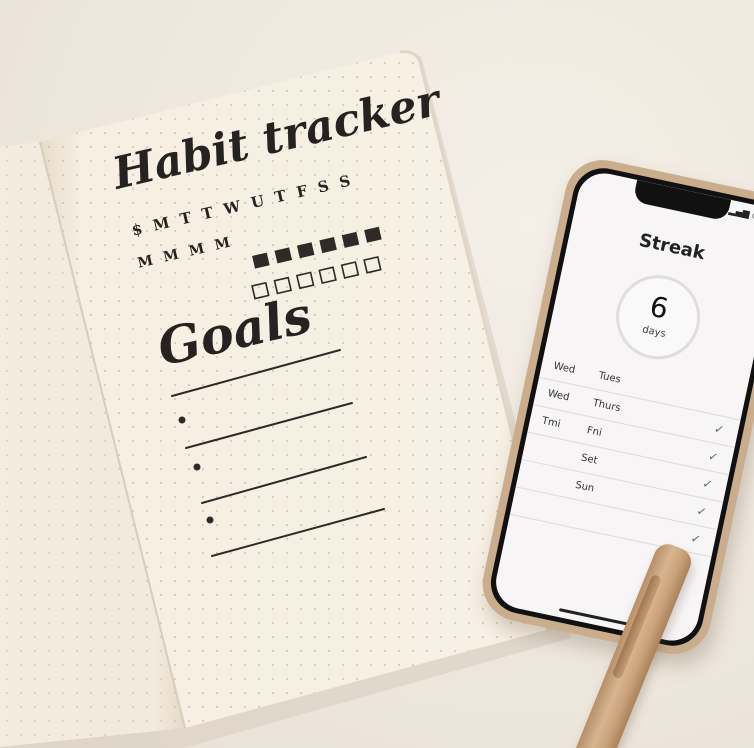 This screenshot has width=754, height=748. I want to click on streak-title: Streak, so click(672, 247).